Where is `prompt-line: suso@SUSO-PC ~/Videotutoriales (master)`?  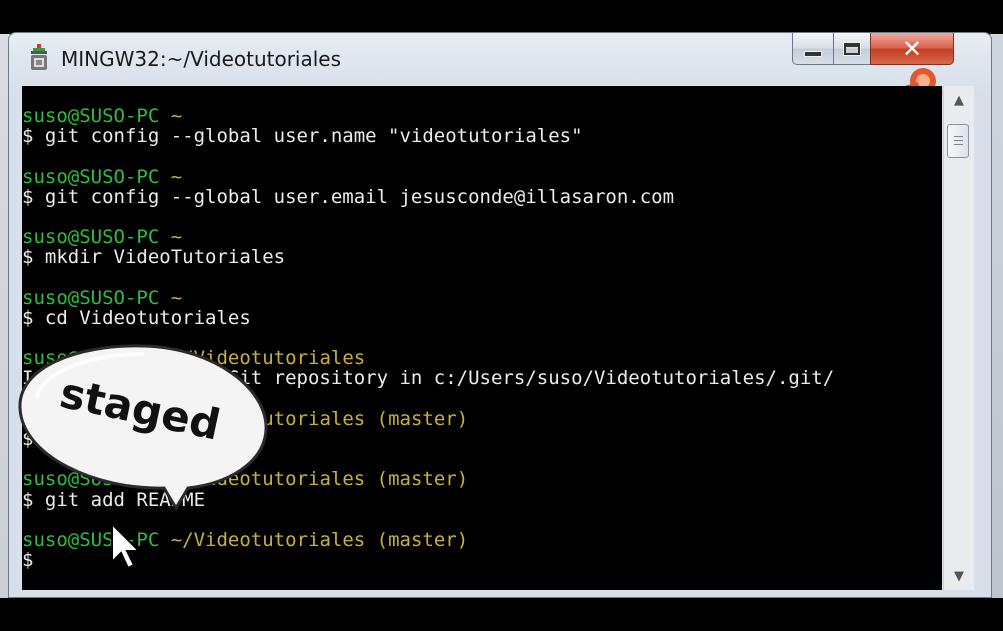 prompt-line: suso@SUSO-PC ~/Videotutoriales (master) is located at coordinates (428, 540).